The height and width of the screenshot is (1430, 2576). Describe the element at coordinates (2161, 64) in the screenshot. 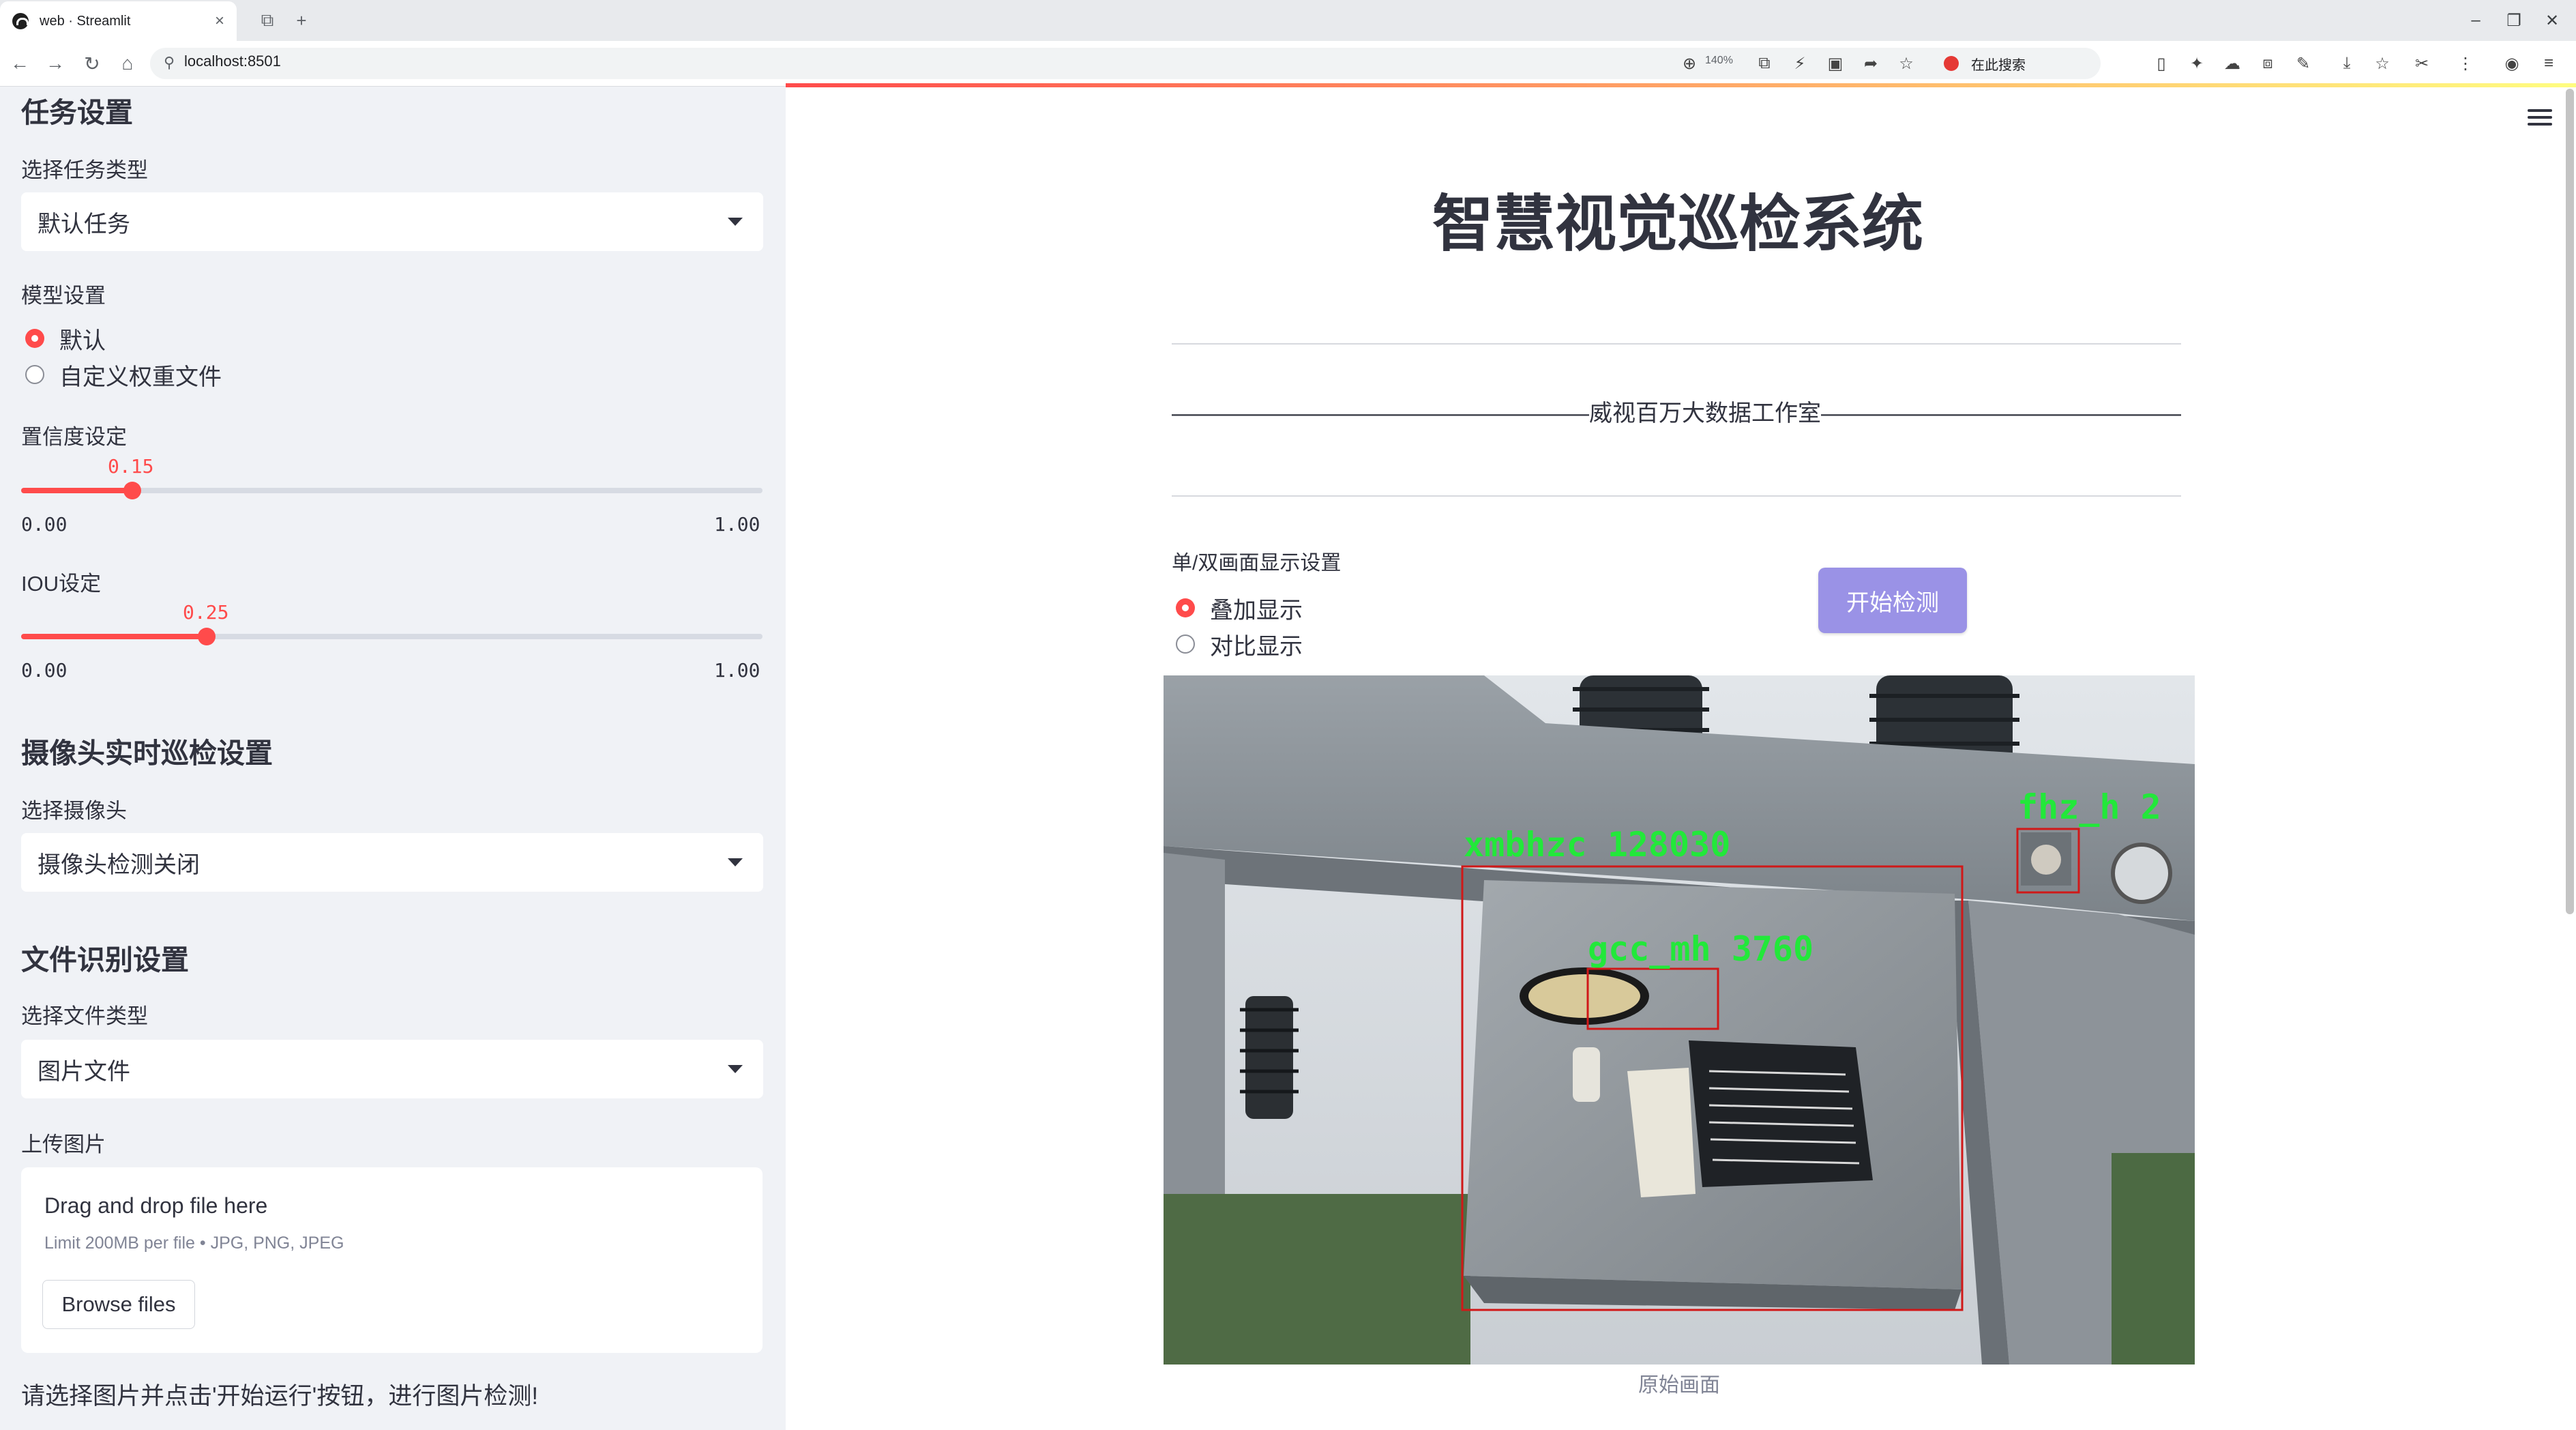

I see `reading-mode-icon: ▯` at that location.